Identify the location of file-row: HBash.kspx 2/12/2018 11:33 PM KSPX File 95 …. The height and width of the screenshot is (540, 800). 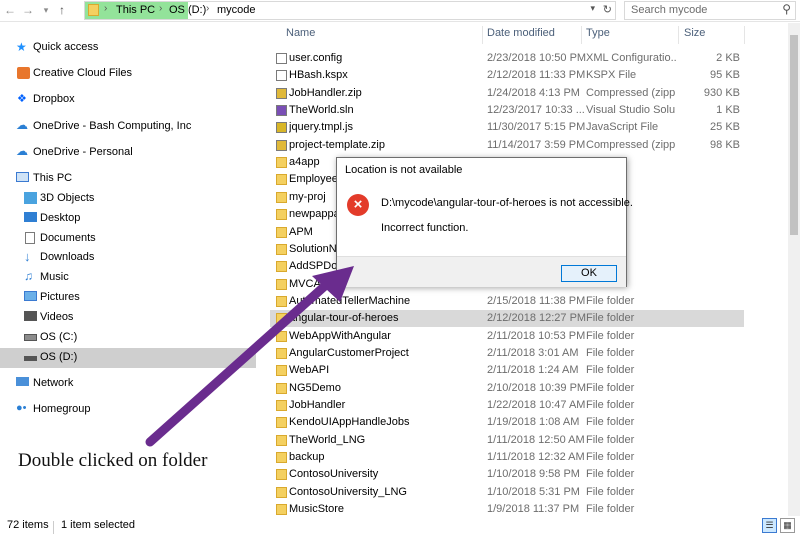
(507, 75).